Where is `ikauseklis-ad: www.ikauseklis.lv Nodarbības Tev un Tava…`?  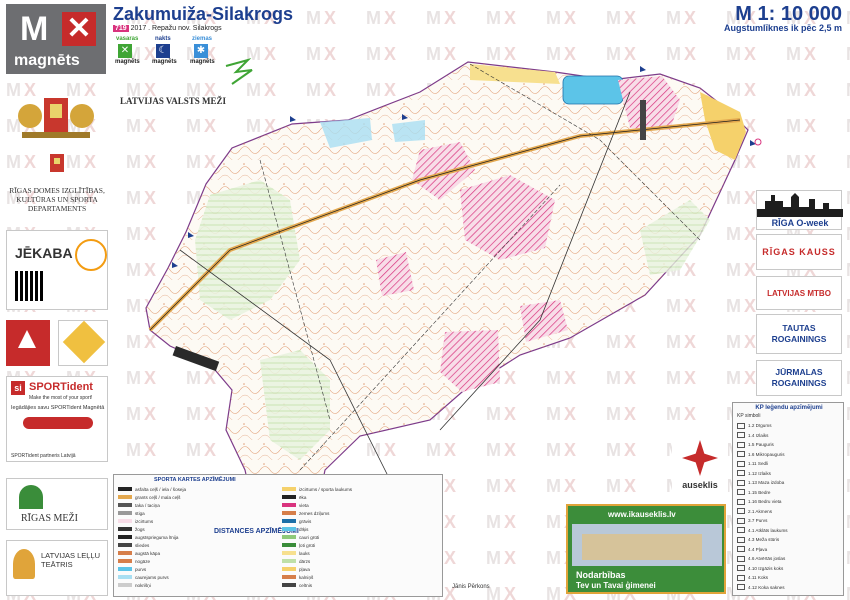 ikauseklis-ad: www.ikauseklis.lv Nodarbības Tev un Tava… is located at coordinates (646, 549).